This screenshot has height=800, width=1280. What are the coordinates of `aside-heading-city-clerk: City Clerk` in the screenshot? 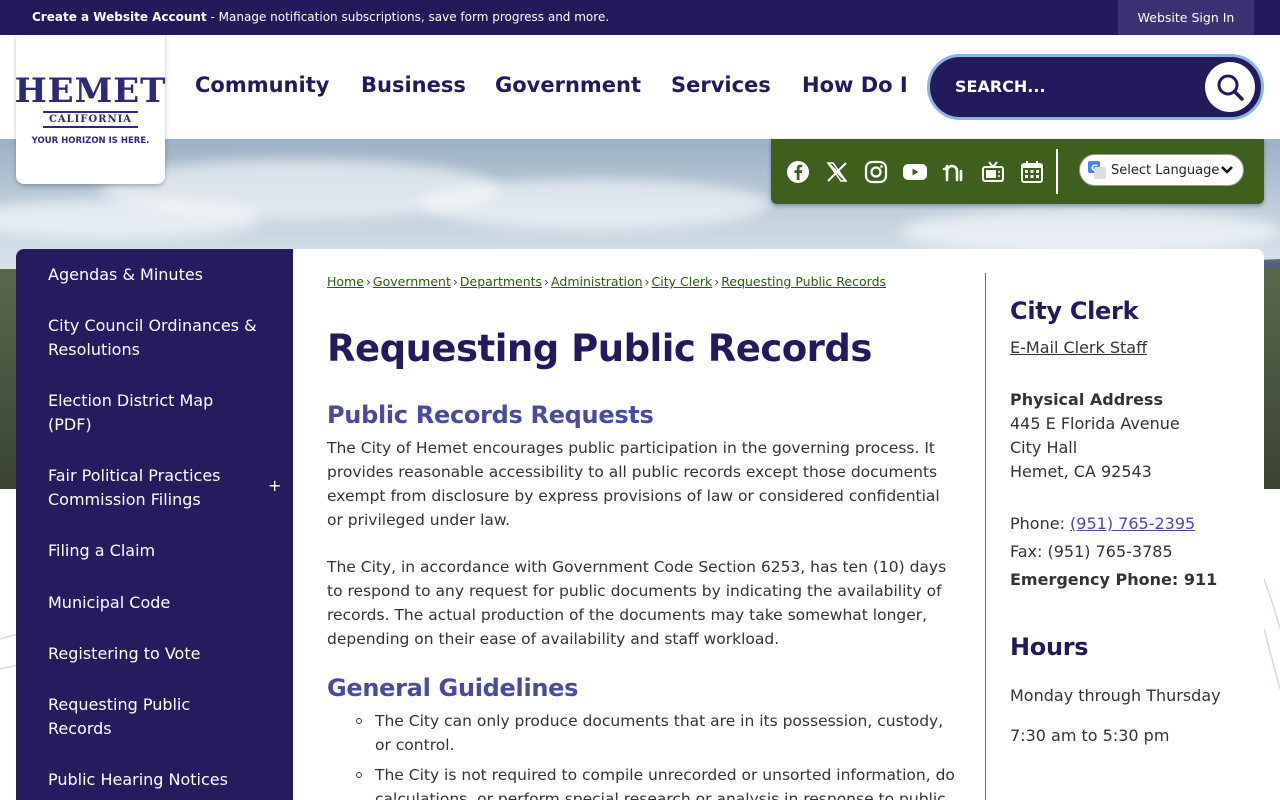 It's located at (1074, 311).